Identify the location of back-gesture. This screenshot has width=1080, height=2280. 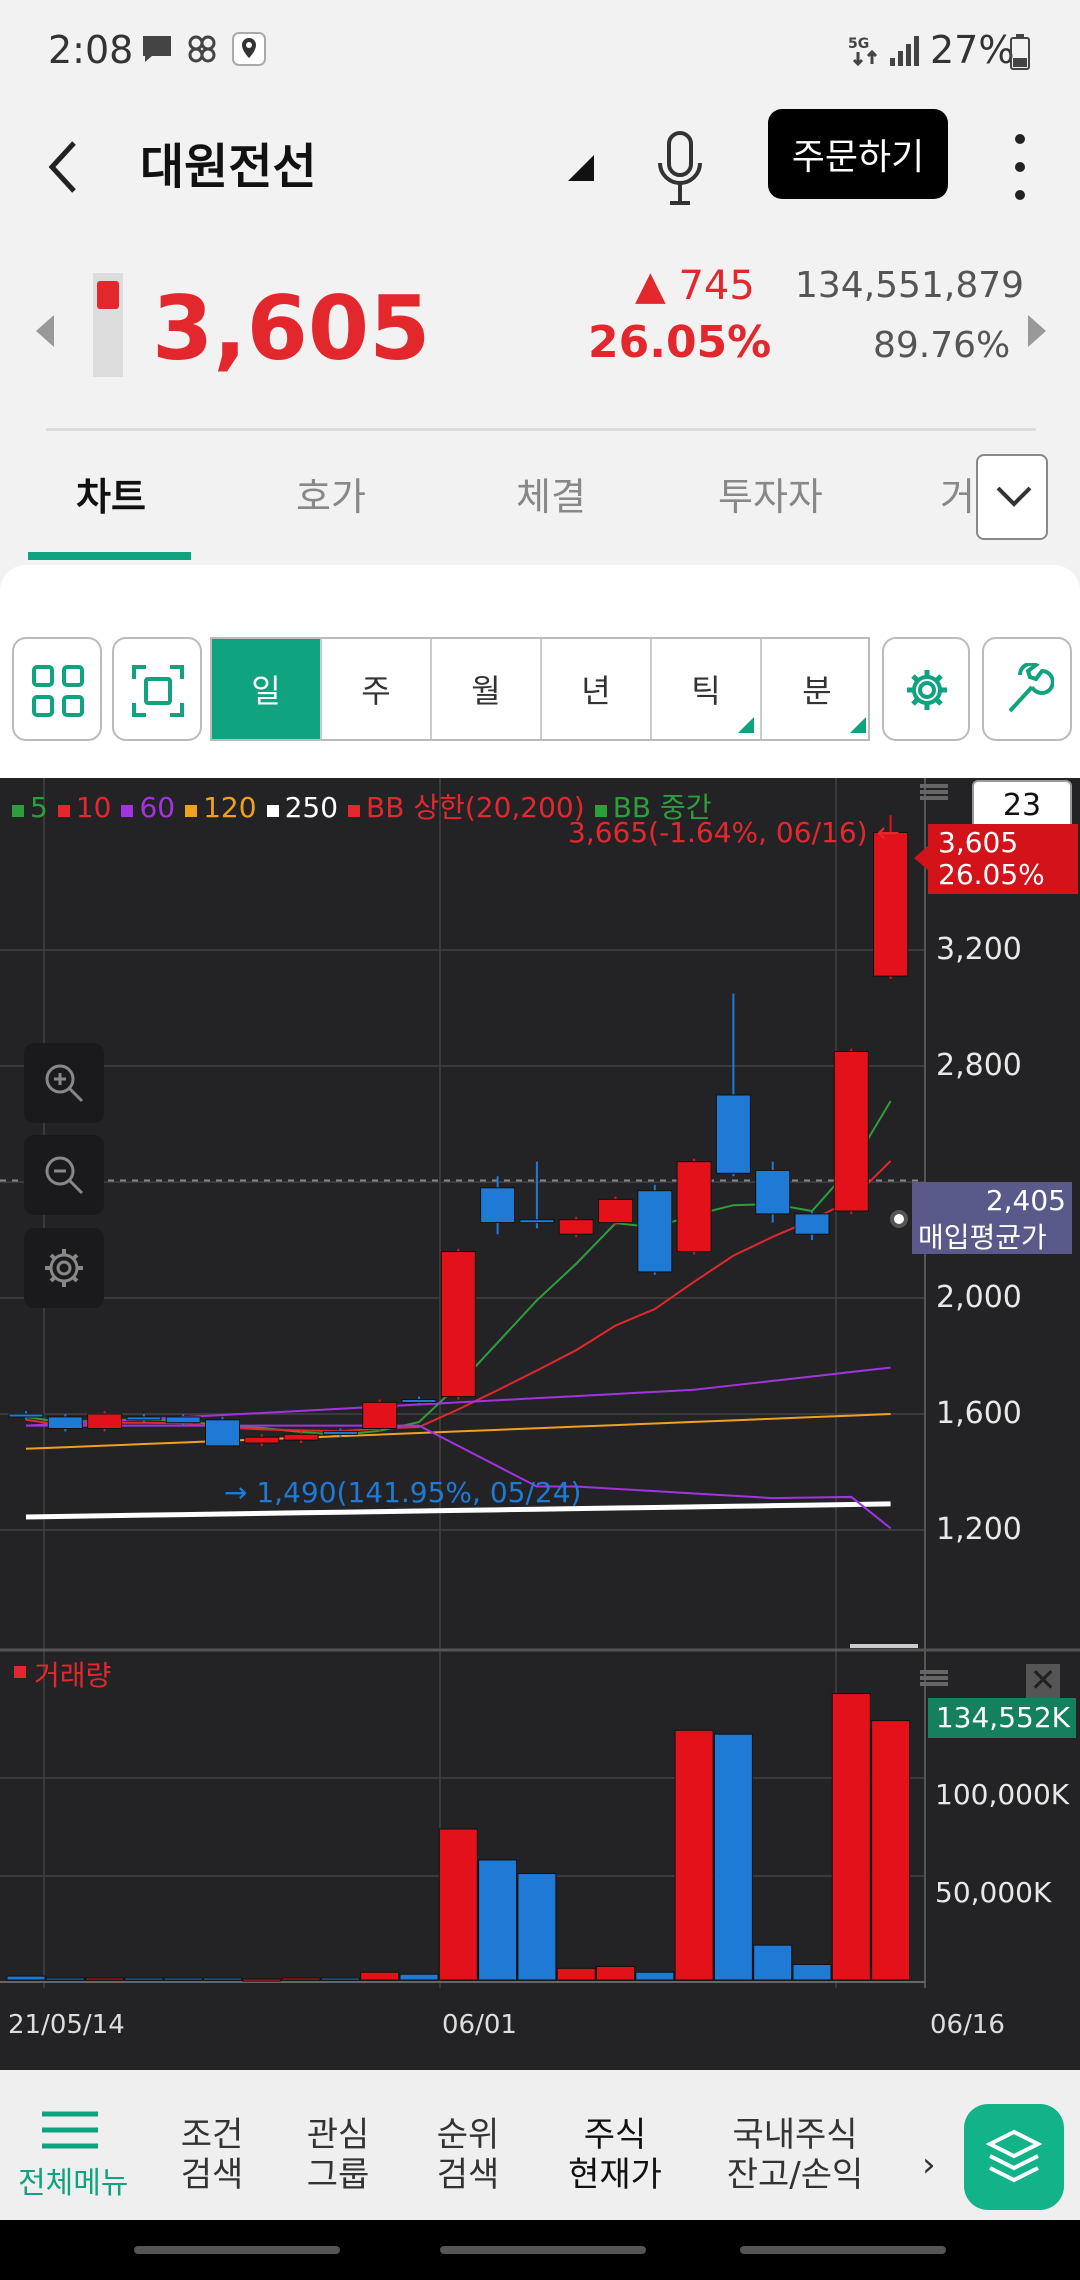
(843, 2250).